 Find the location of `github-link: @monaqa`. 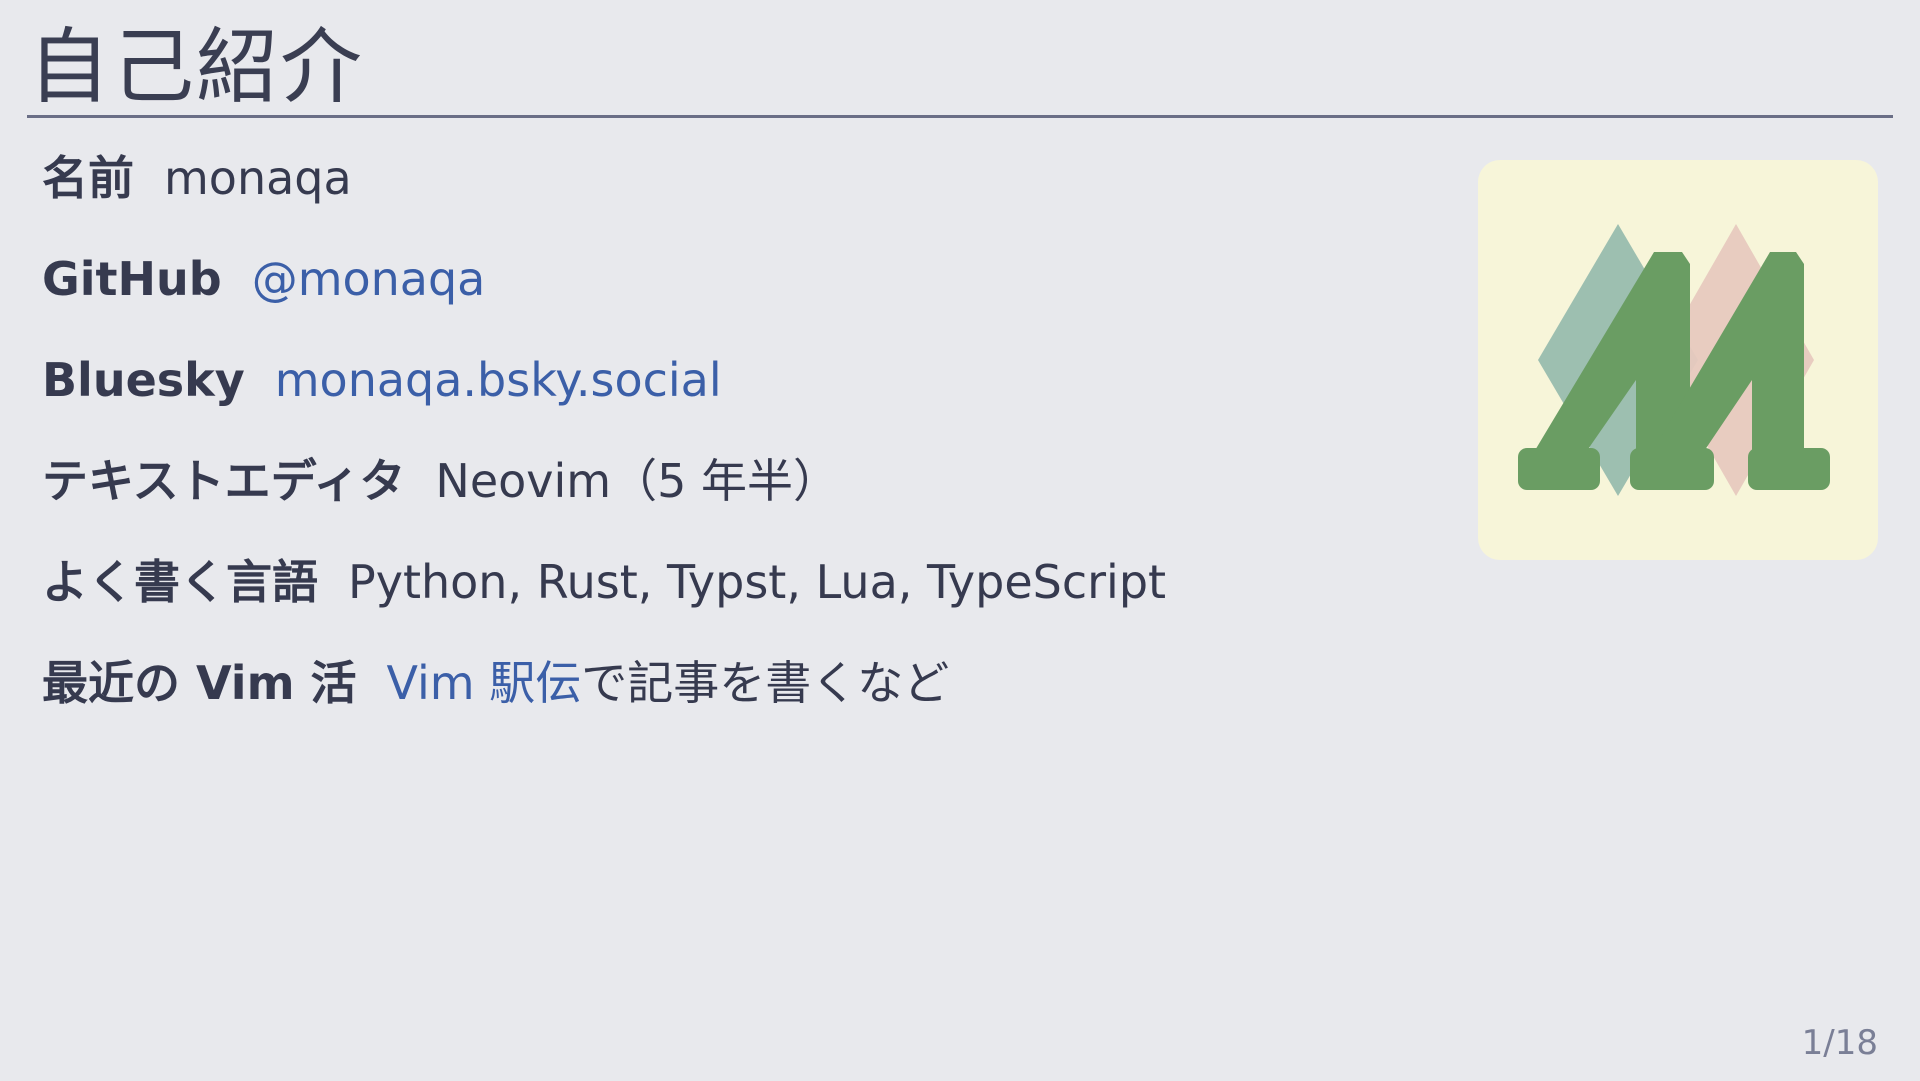

github-link: @monaqa is located at coordinates (369, 279).